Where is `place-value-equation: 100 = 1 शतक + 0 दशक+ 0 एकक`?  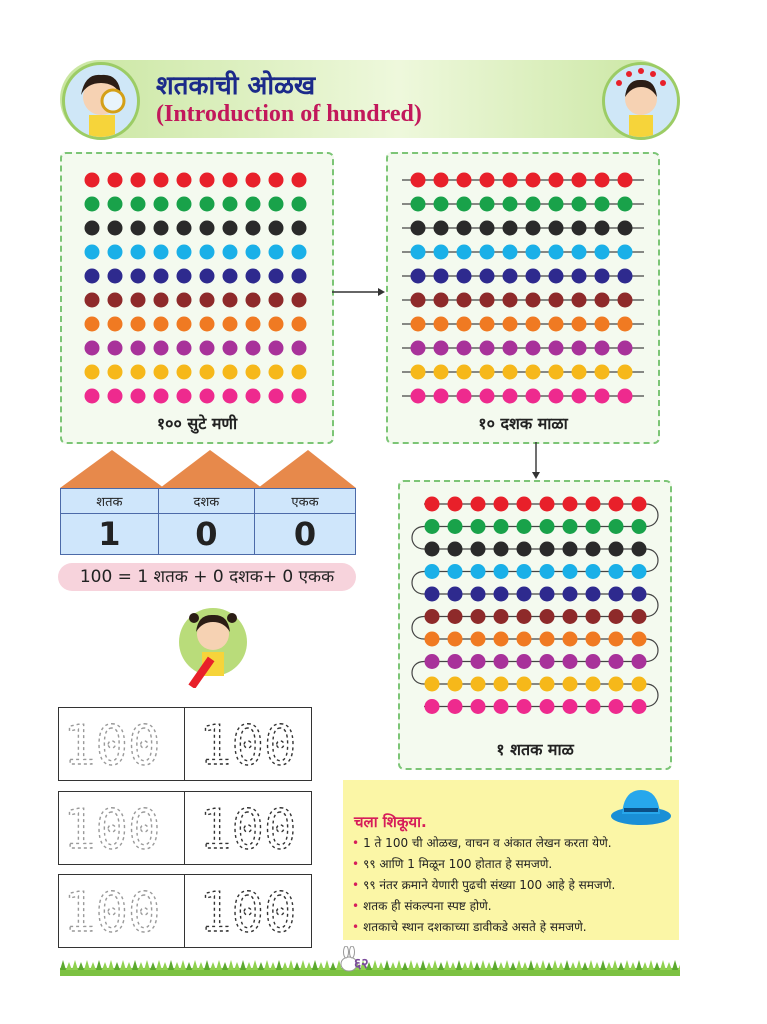 place-value-equation: 100 = 1 शतक + 0 दशक+ 0 एकक is located at coordinates (207, 577).